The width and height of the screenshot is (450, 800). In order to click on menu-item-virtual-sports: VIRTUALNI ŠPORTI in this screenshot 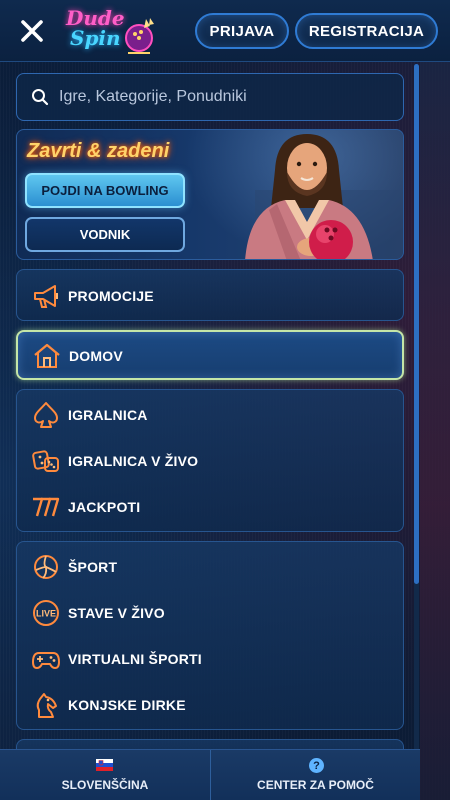, I will do `click(210, 659)`.